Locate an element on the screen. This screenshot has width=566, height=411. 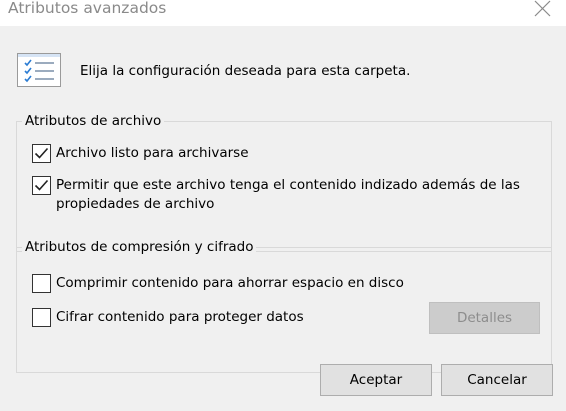
compress-checkbox is located at coordinates (41, 283).